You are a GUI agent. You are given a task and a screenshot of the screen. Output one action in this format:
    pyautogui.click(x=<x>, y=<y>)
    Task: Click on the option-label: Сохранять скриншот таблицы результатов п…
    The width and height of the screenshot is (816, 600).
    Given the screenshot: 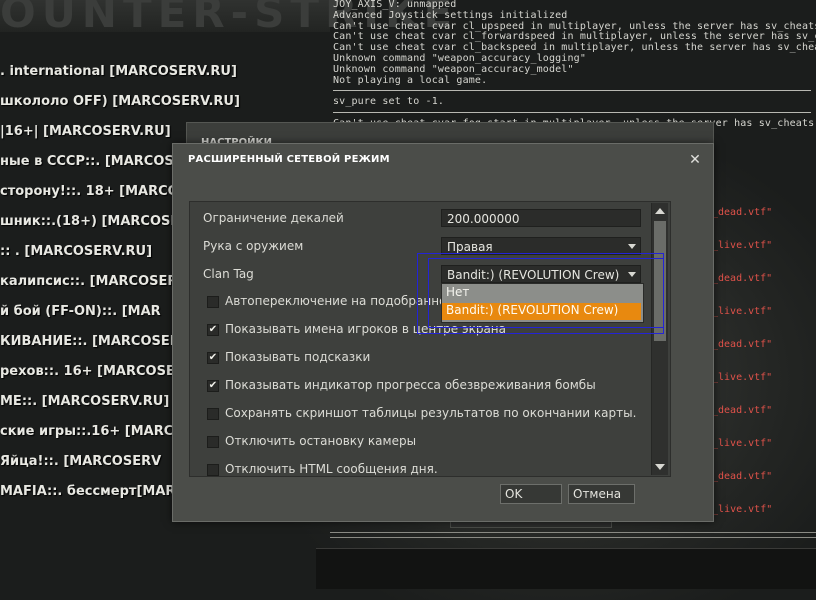 What is the action you would take?
    pyautogui.click(x=431, y=413)
    